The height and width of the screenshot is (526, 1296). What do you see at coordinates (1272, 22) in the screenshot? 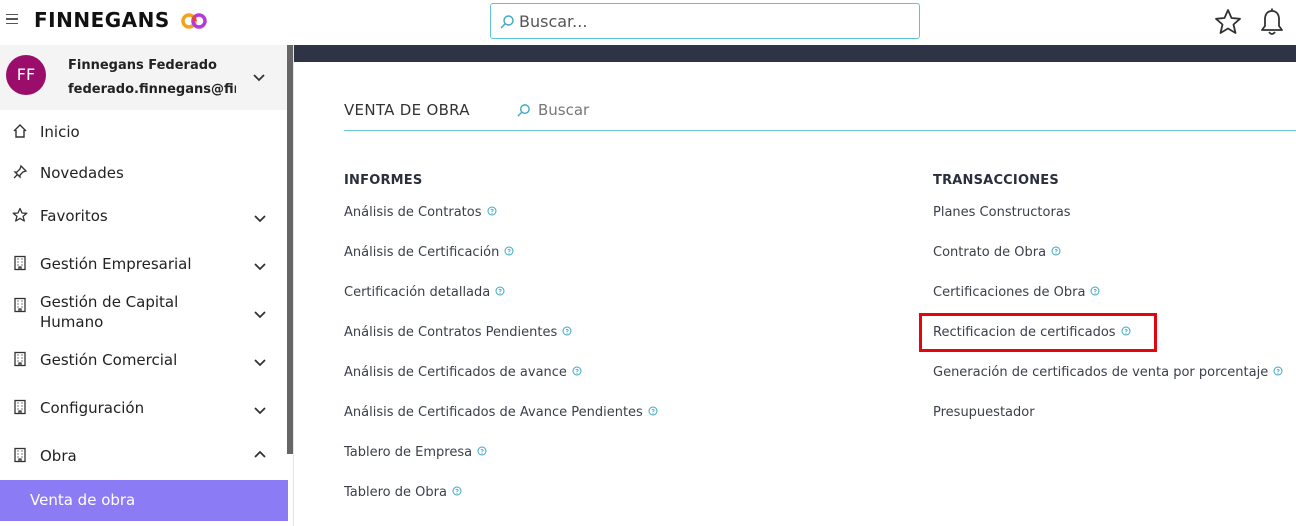
I see `notifications-bell-icon` at bounding box center [1272, 22].